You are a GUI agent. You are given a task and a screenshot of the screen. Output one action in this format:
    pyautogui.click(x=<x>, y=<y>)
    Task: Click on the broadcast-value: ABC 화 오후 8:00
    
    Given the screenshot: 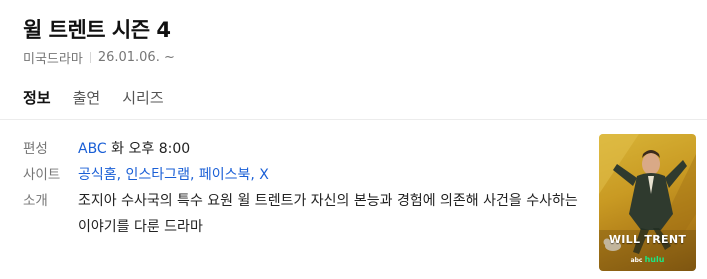 What is the action you would take?
    pyautogui.click(x=330, y=149)
    